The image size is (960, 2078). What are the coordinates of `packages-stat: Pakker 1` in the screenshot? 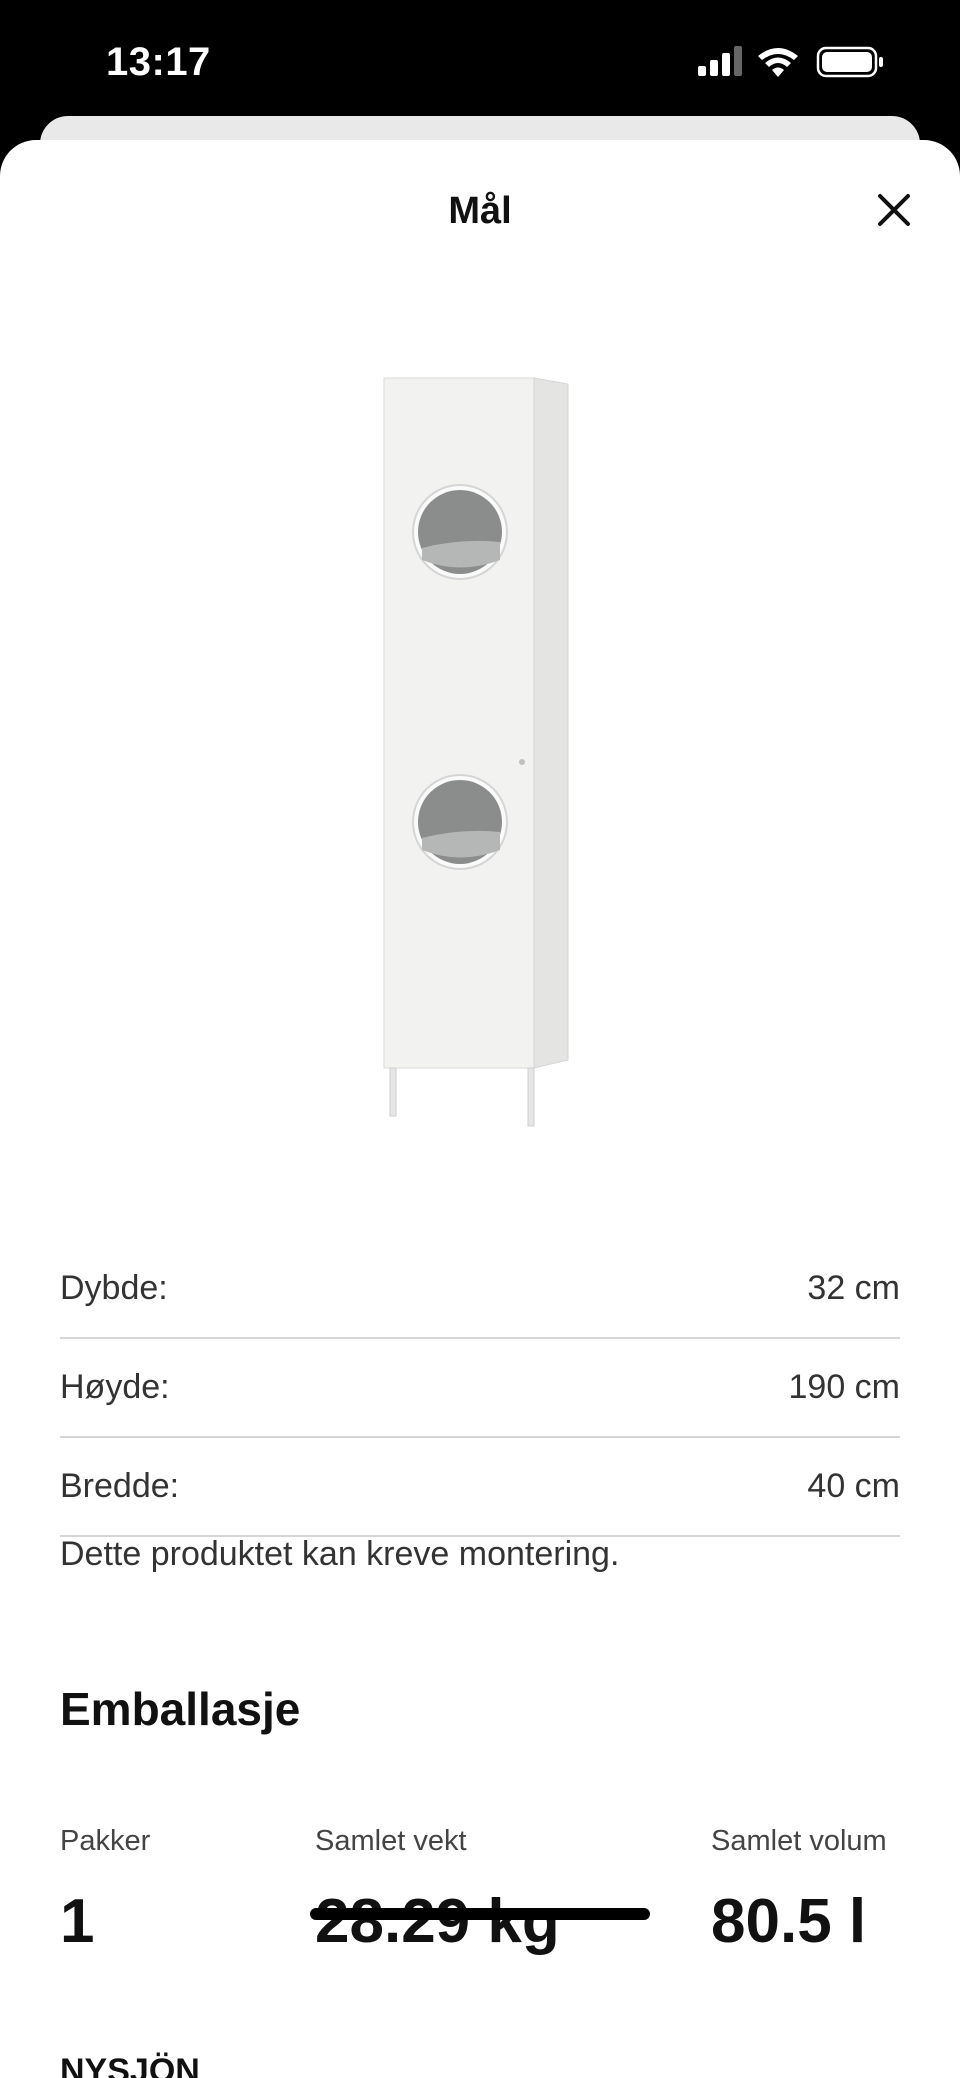 It's located at (105, 1891).